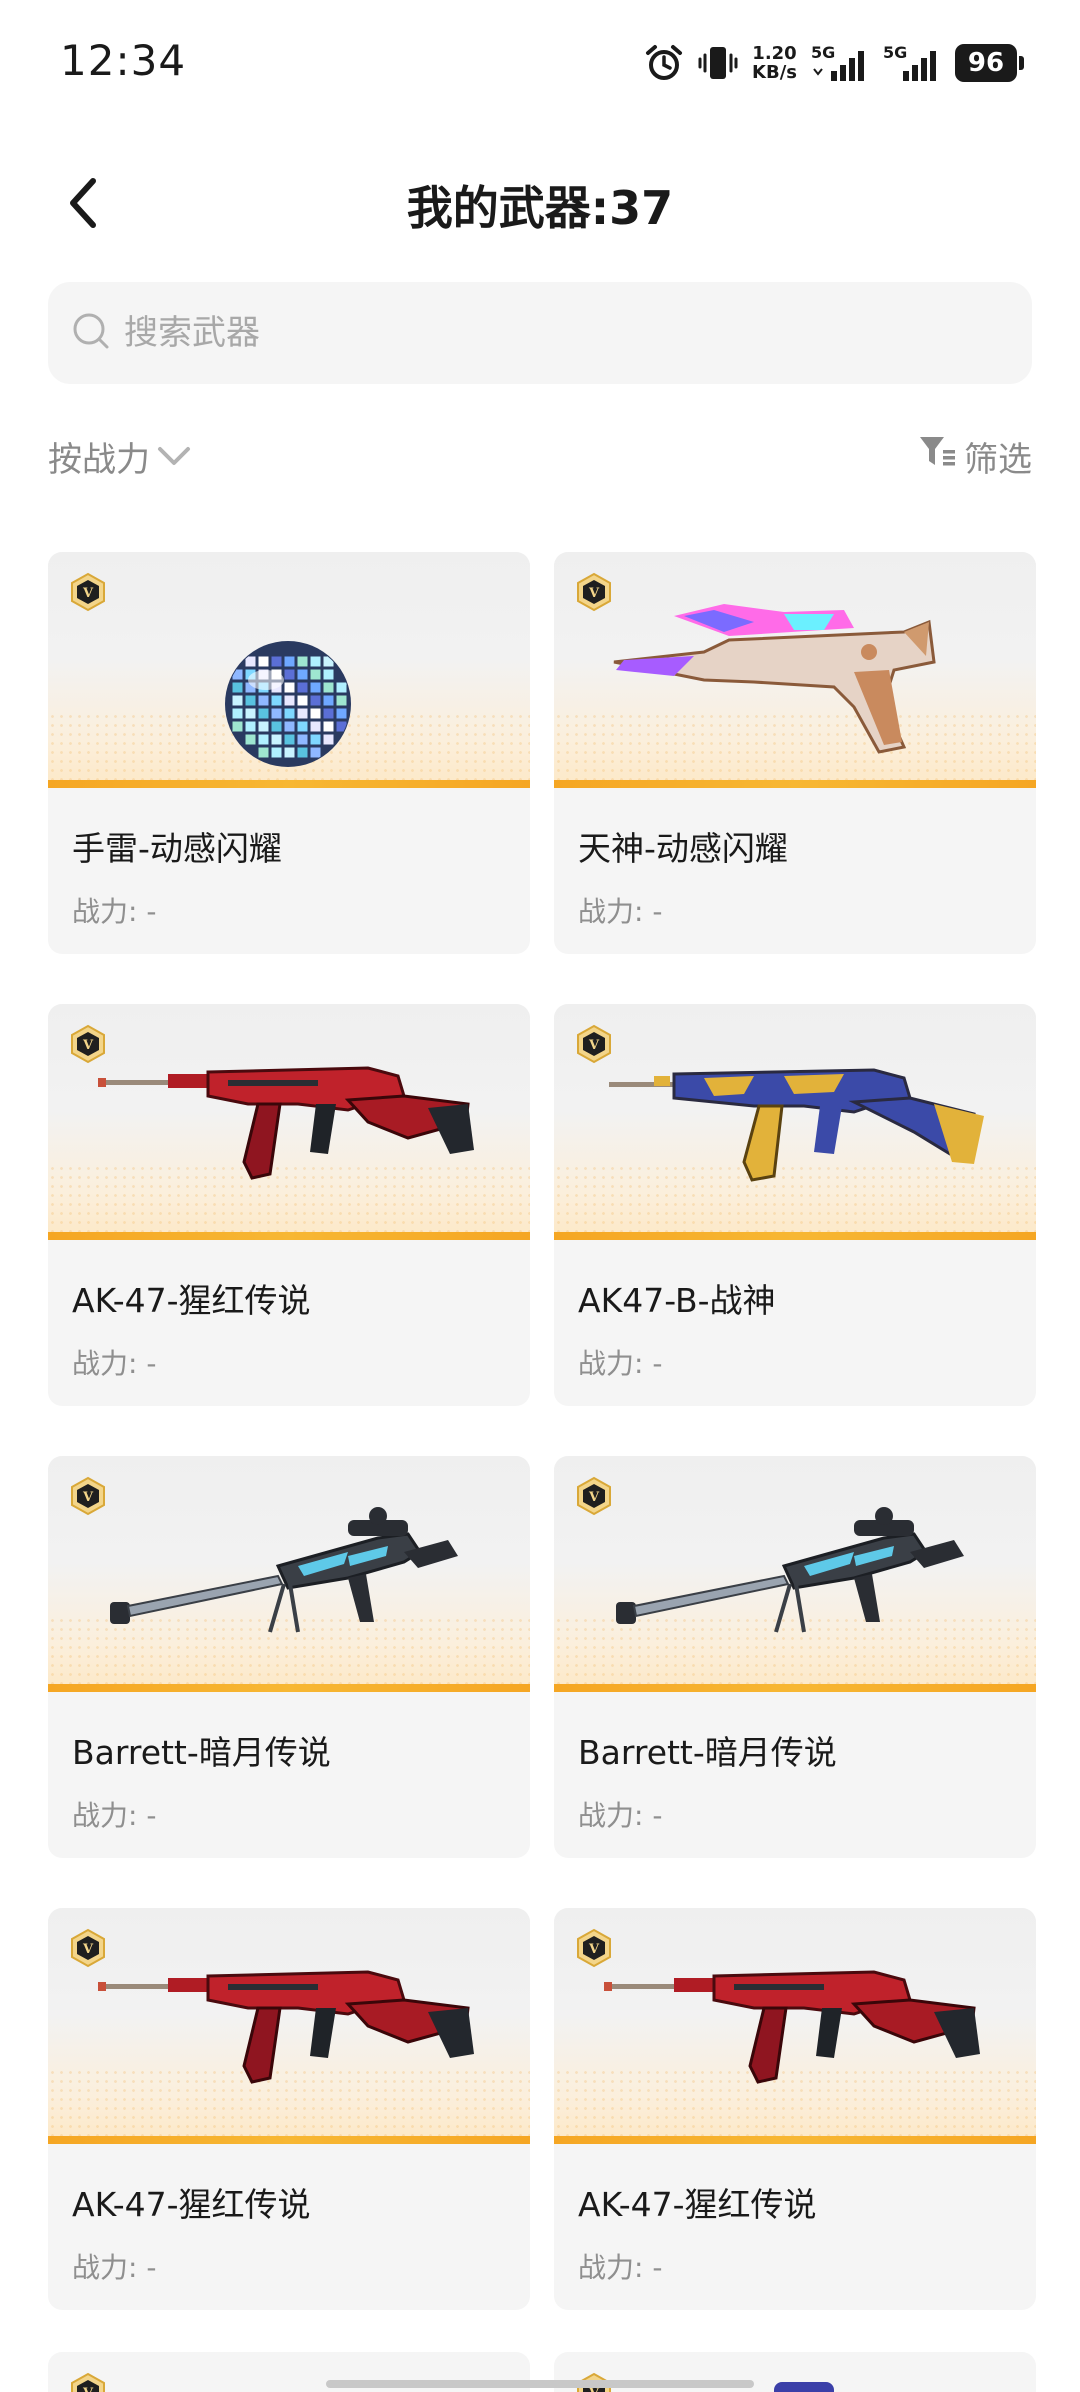 The width and height of the screenshot is (1080, 2392). What do you see at coordinates (174, 457) in the screenshot?
I see `chevron-down-icon` at bounding box center [174, 457].